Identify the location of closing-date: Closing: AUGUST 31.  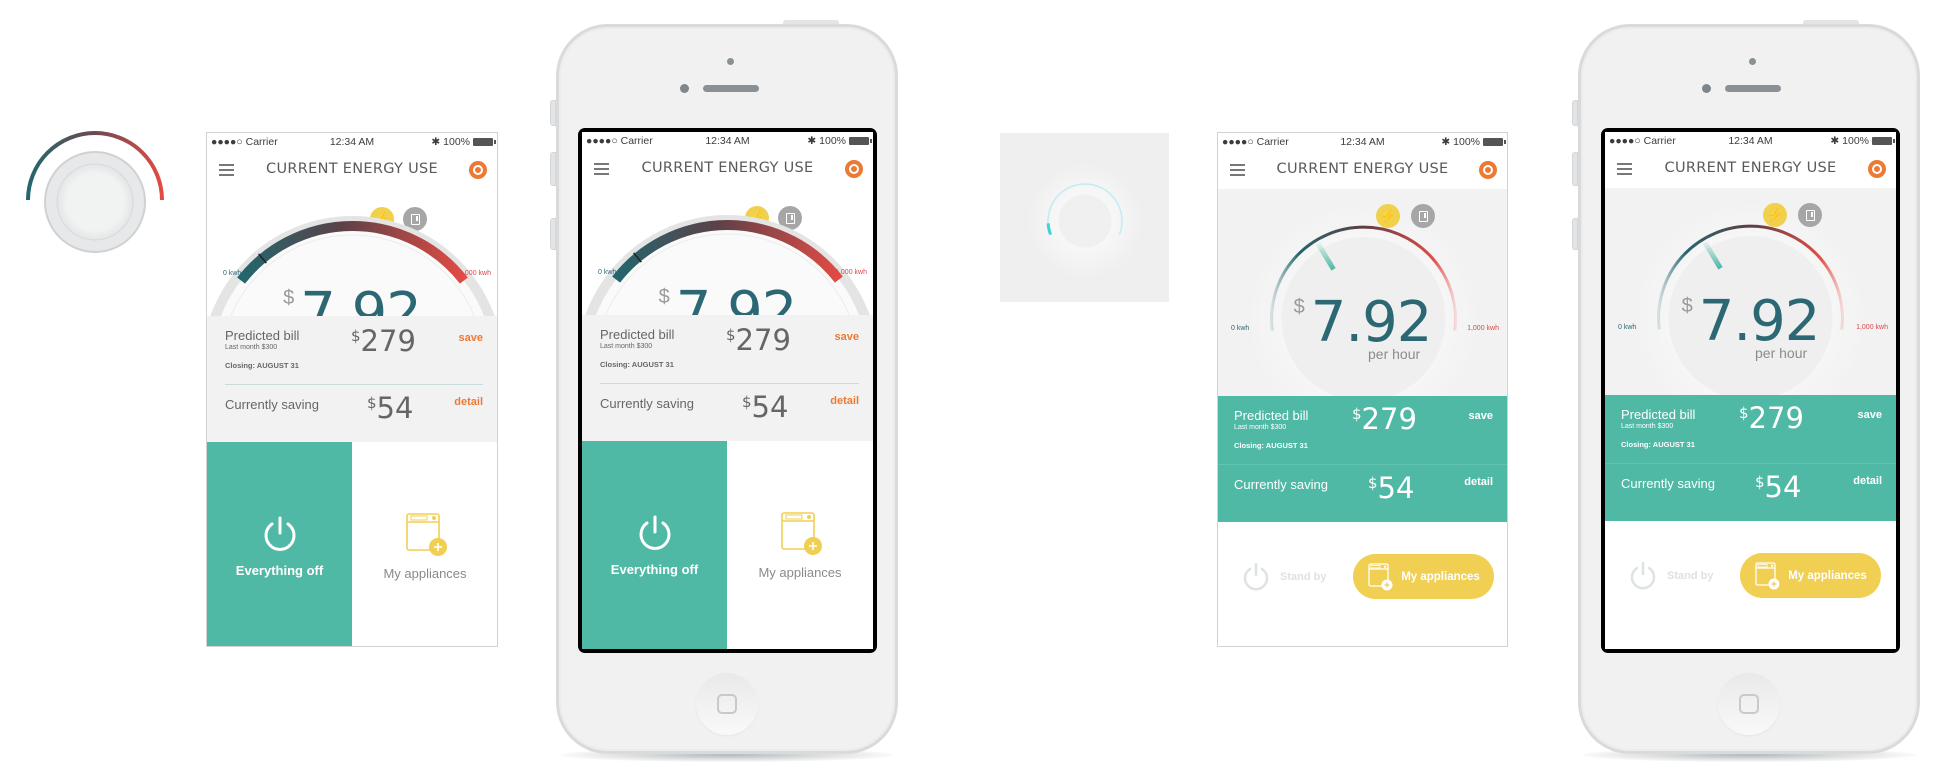
(1658, 444).